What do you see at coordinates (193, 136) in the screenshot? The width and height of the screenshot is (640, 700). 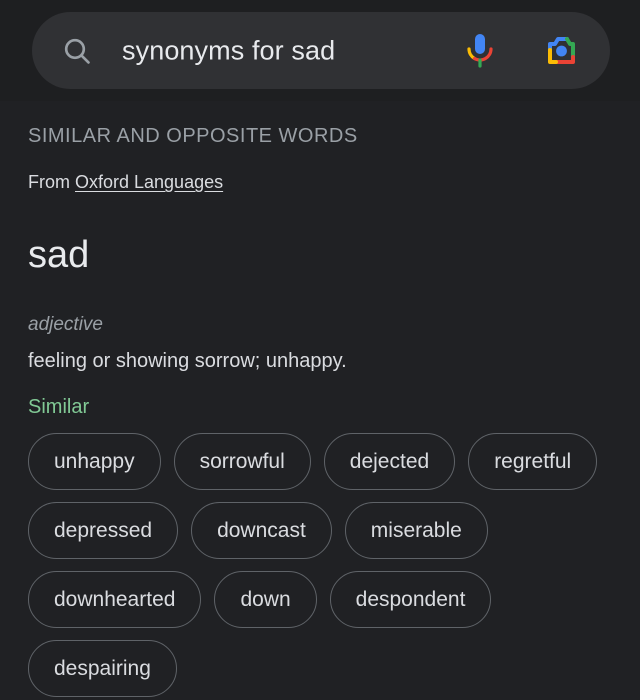 I see `section-label: SIMILAR AND OPPOSITE WORDS` at bounding box center [193, 136].